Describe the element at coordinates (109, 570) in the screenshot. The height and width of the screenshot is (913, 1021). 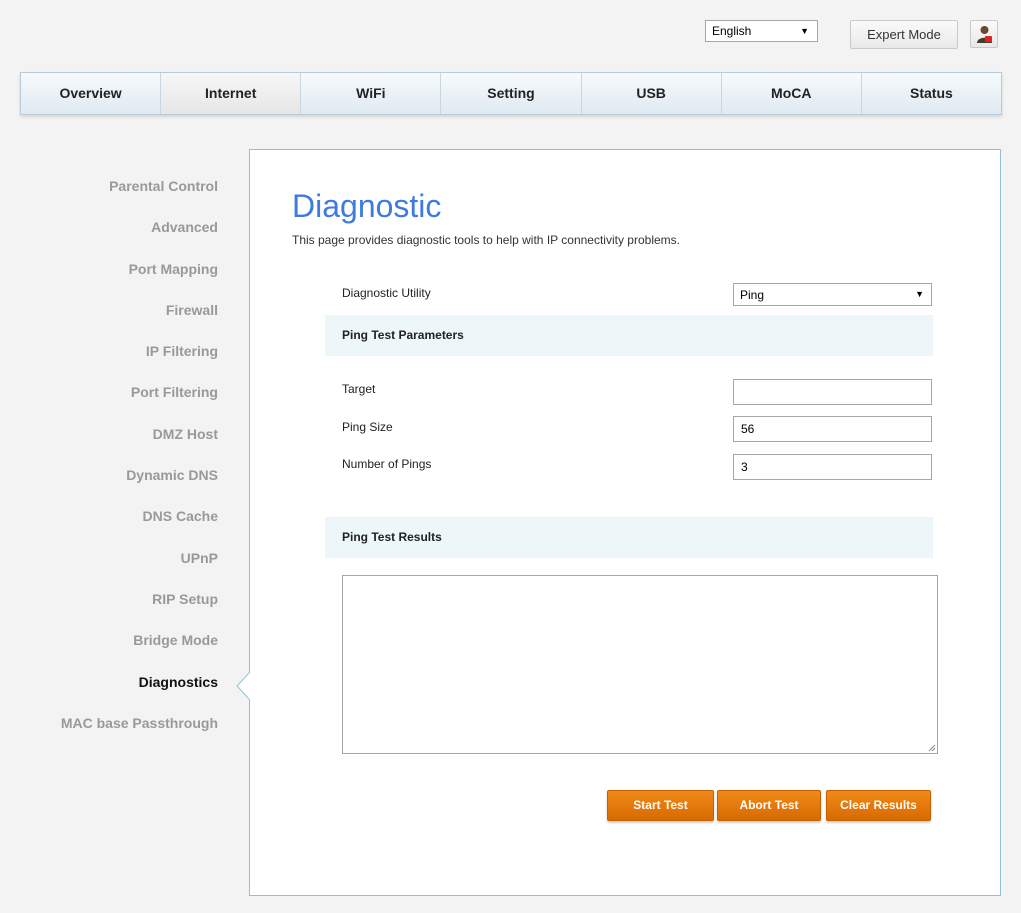
I see `sidebar-item-upnp: UPnP` at that location.